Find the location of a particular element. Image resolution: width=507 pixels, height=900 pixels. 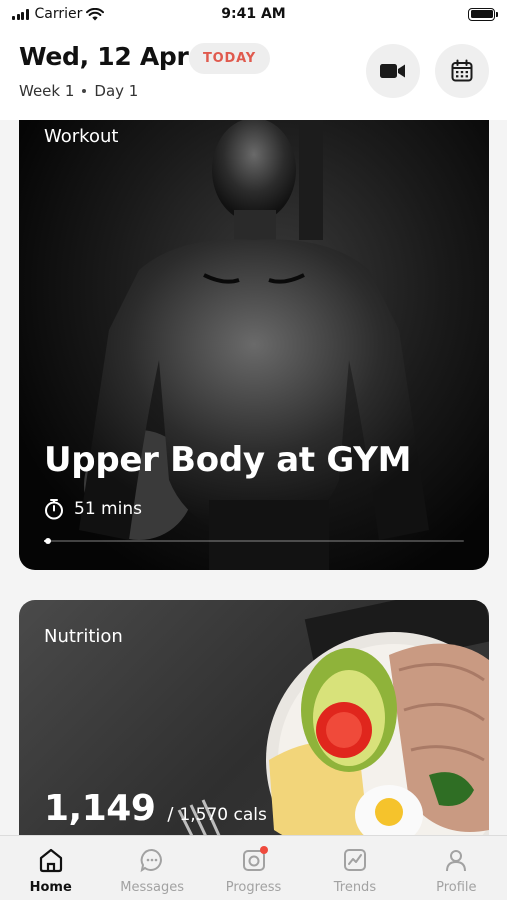

video-camera-icon is located at coordinates (392, 71).